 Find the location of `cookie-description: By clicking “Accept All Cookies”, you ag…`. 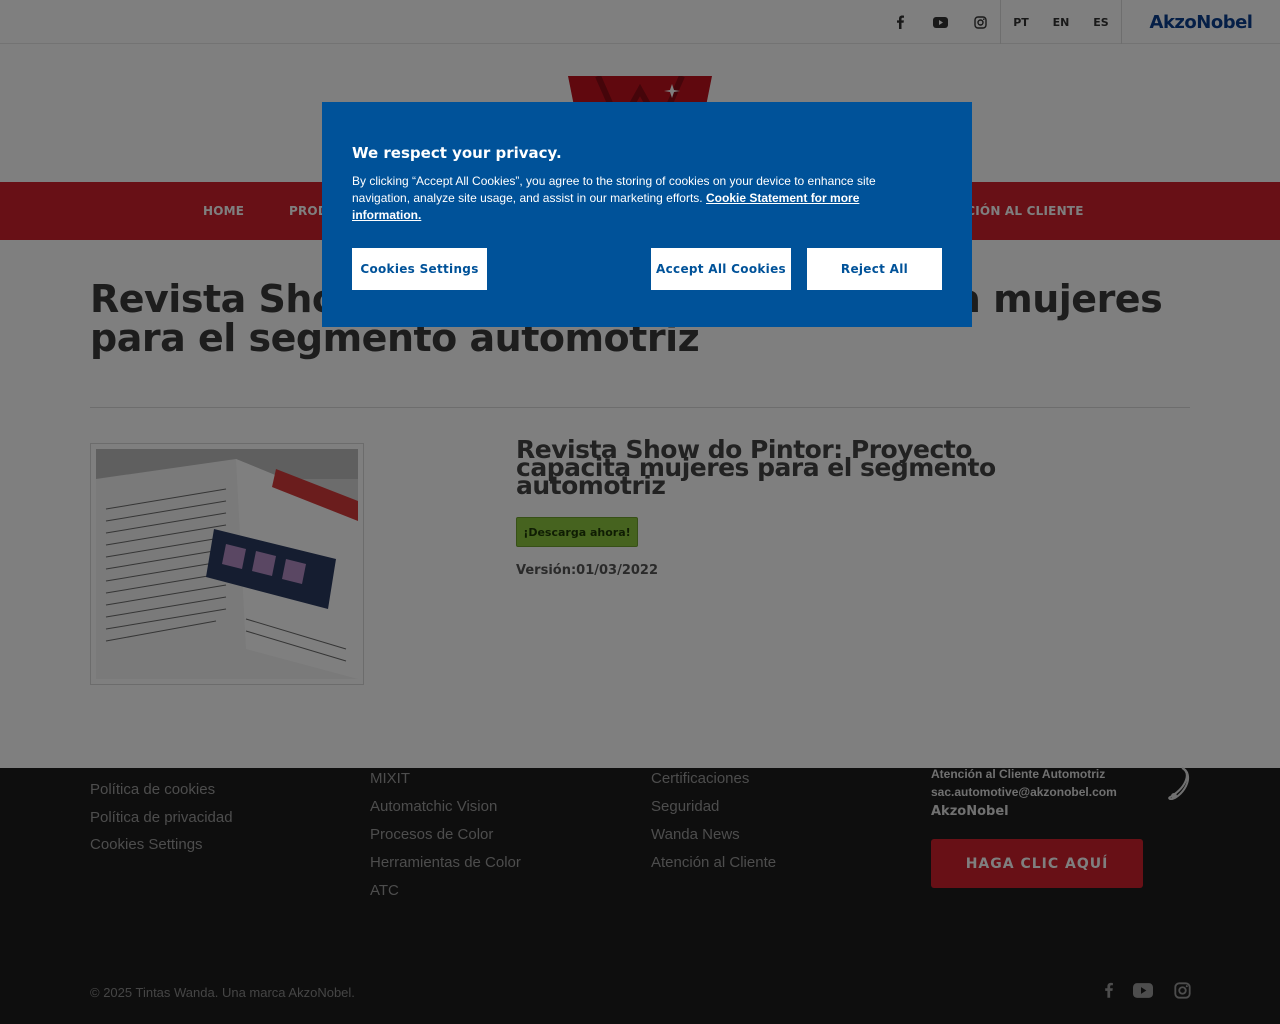

cookie-description: By clicking “Accept All Cookies”, you ag… is located at coordinates (642, 198).